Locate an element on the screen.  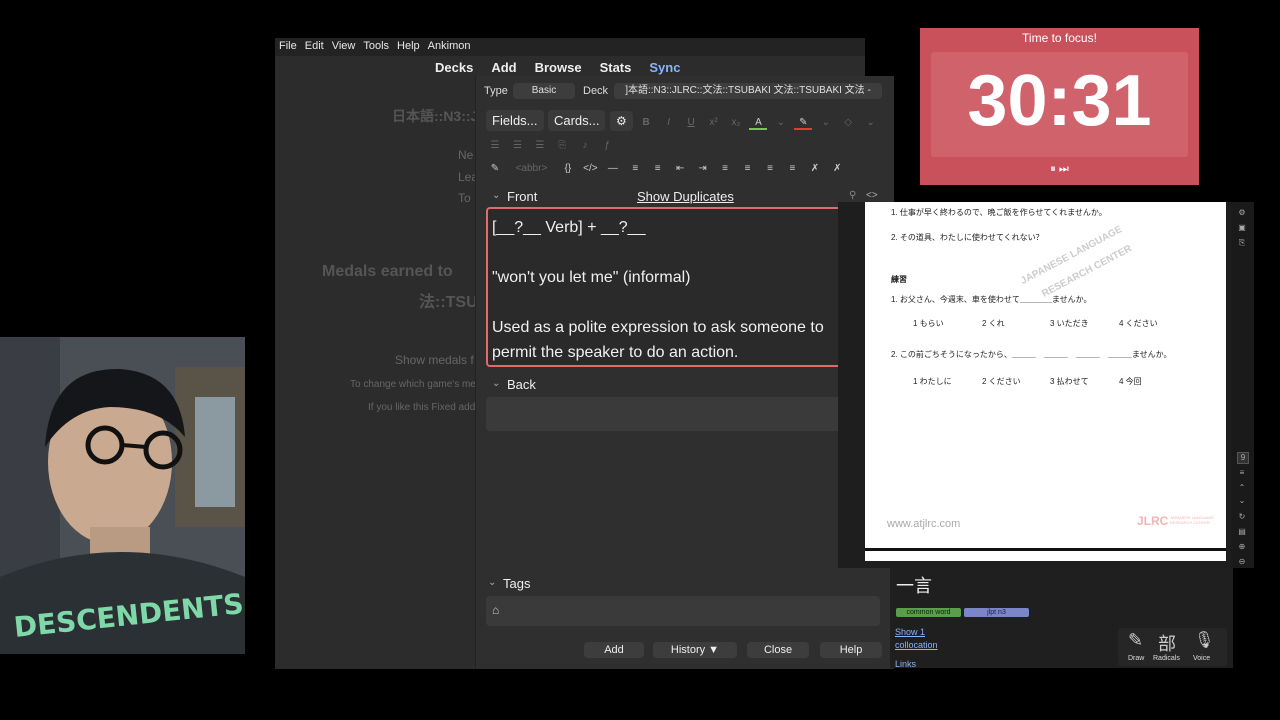
medals-title: Medals earned to is located at coordinates (387, 271).